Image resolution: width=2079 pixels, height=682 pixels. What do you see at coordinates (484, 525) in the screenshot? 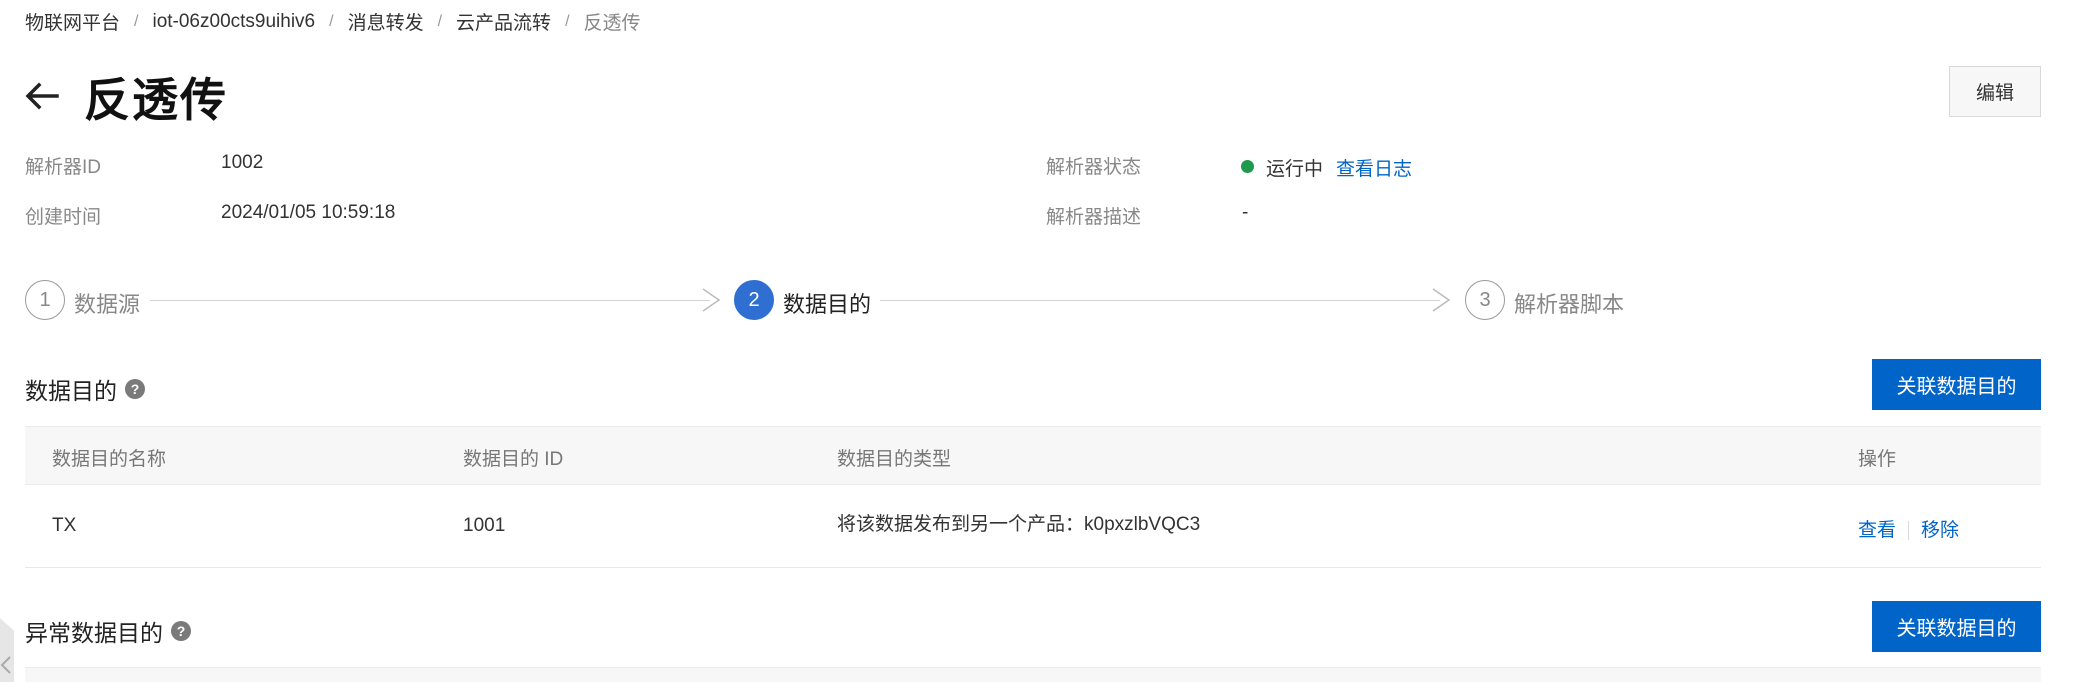
I see `cell-destination-id: 1001` at bounding box center [484, 525].